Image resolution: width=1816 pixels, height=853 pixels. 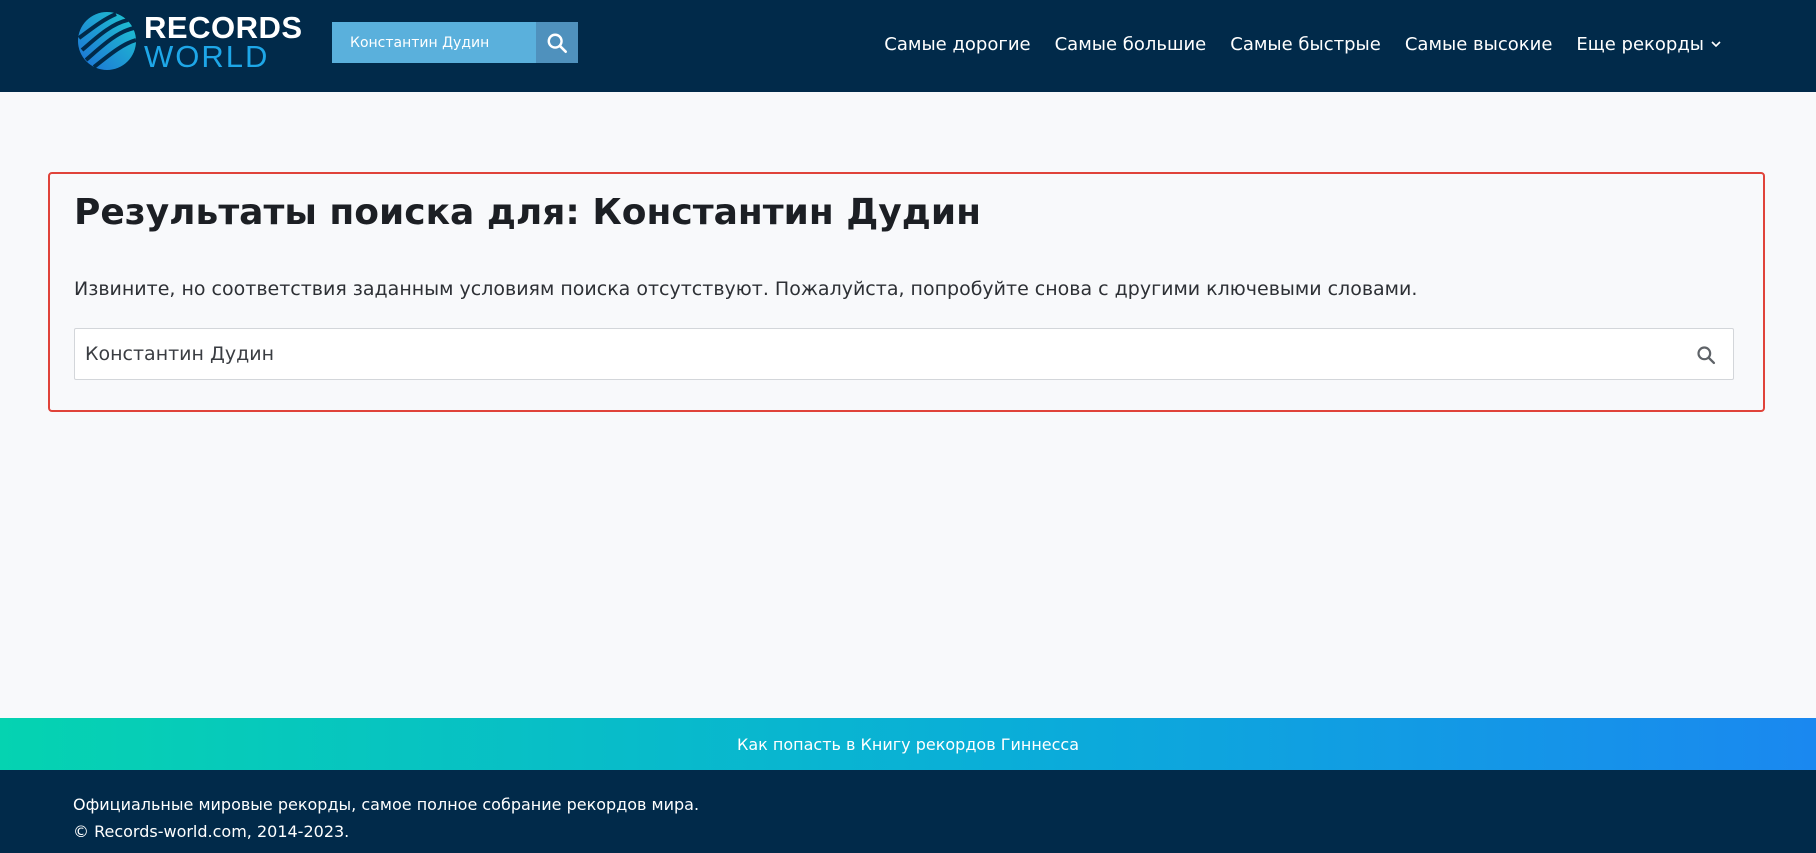 What do you see at coordinates (1479, 44) in the screenshot?
I see `nav-item-tallest: Самые высокие` at bounding box center [1479, 44].